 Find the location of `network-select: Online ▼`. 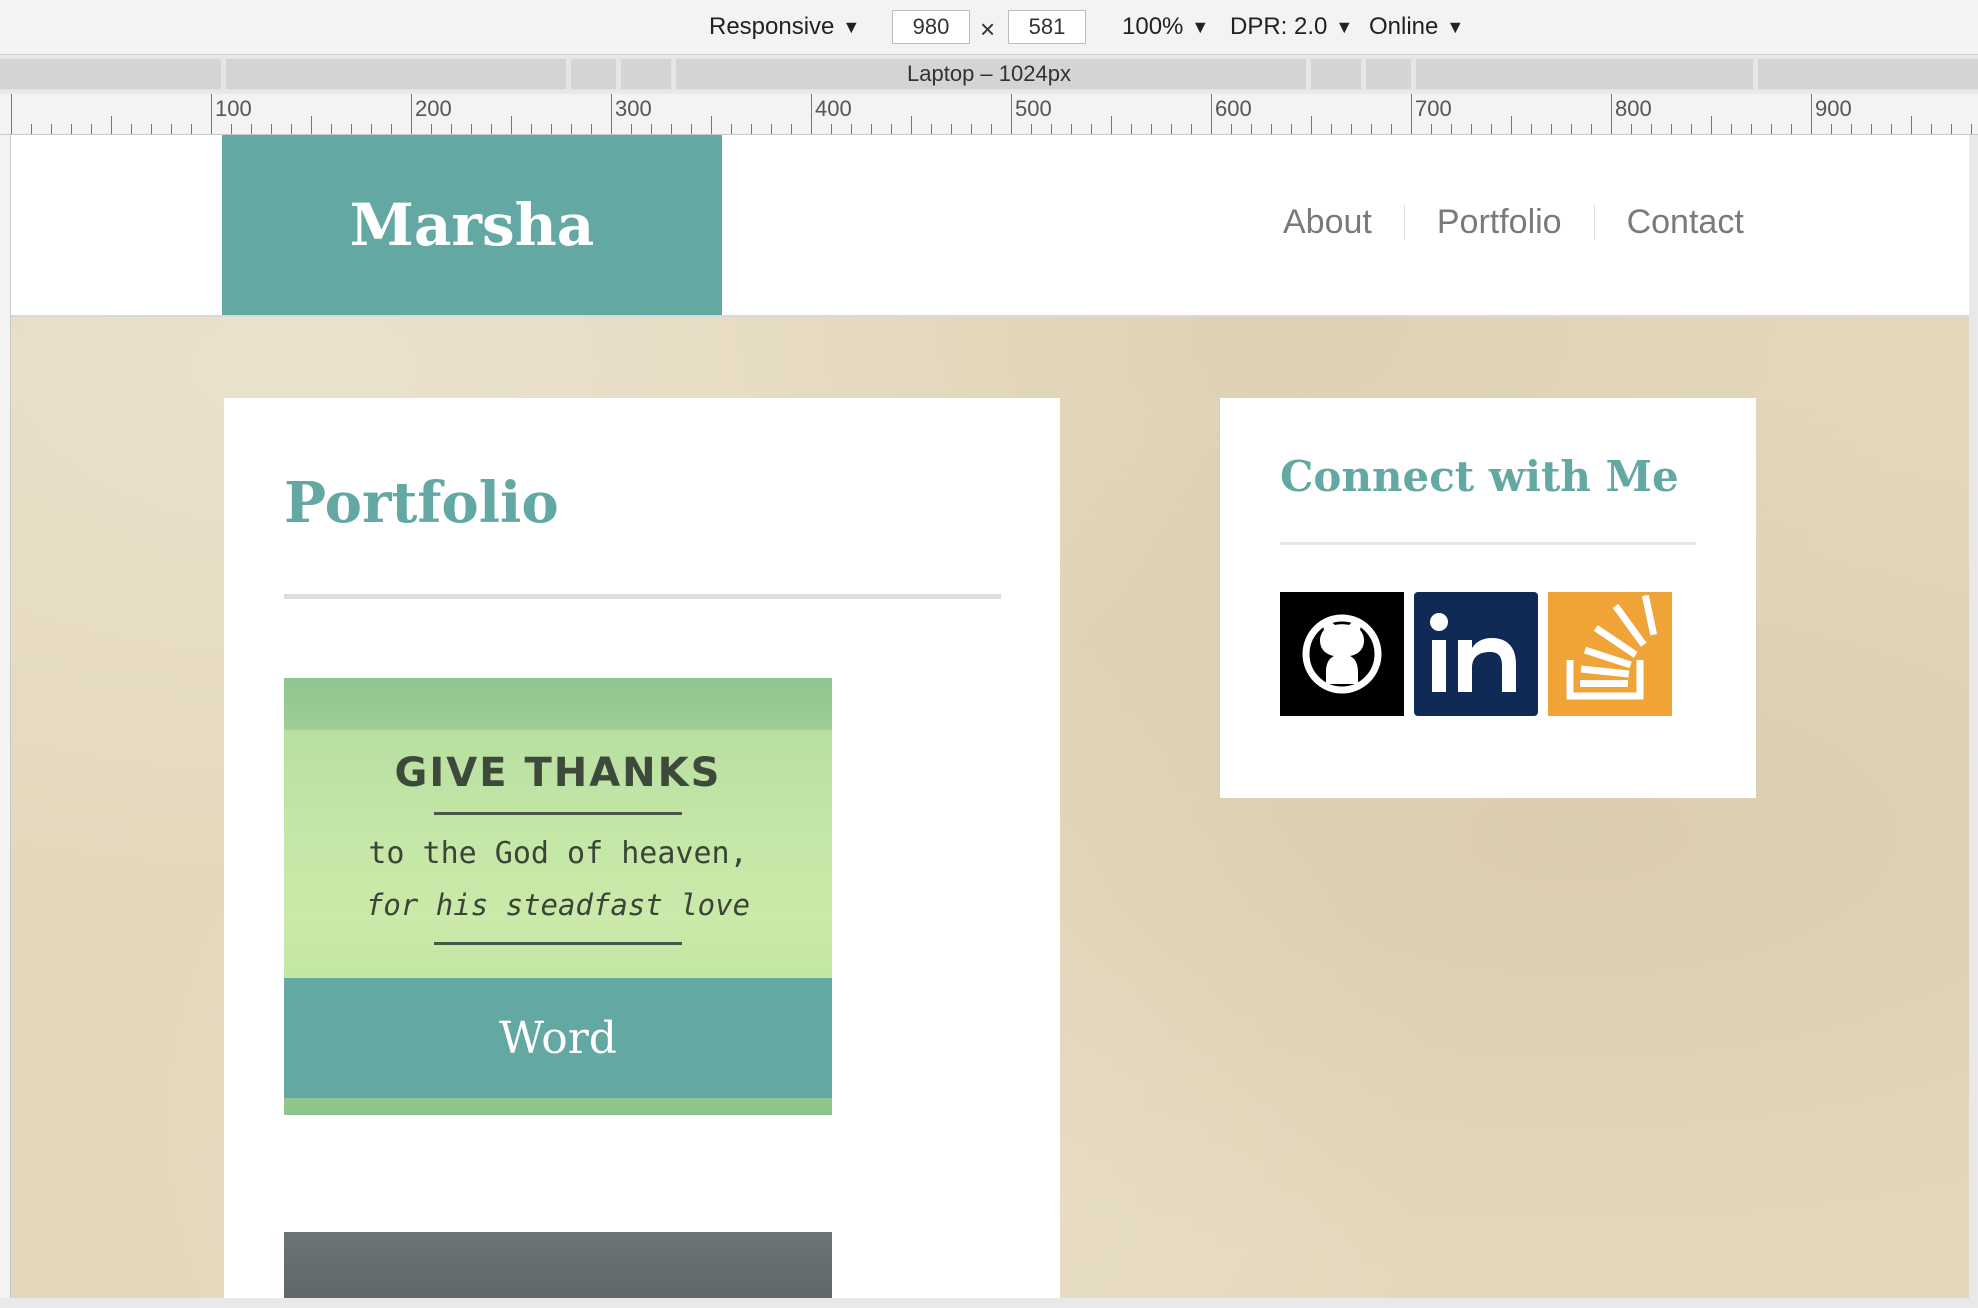

network-select: Online ▼ is located at coordinates (1416, 27).